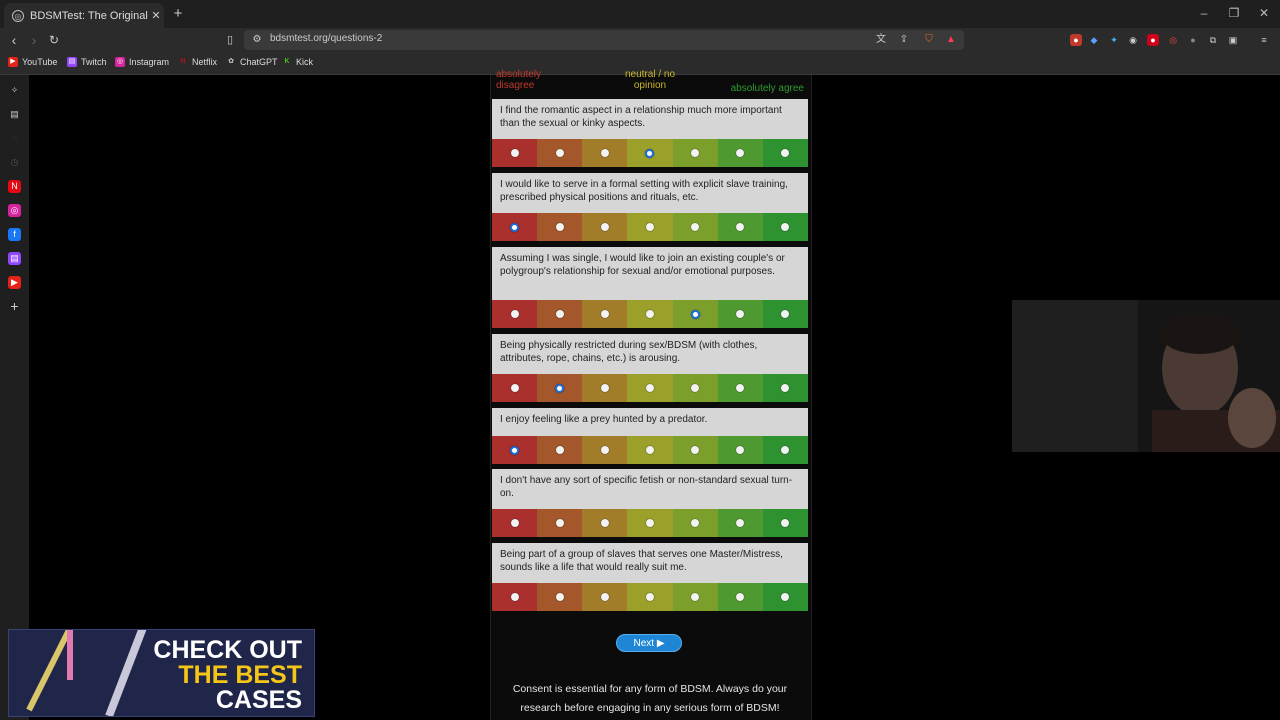  Describe the element at coordinates (604, 40) in the screenshot. I see `address-bar: ⚙ bdsmtest.org/questions-2 文 ⇪ ⛉ ▲` at that location.